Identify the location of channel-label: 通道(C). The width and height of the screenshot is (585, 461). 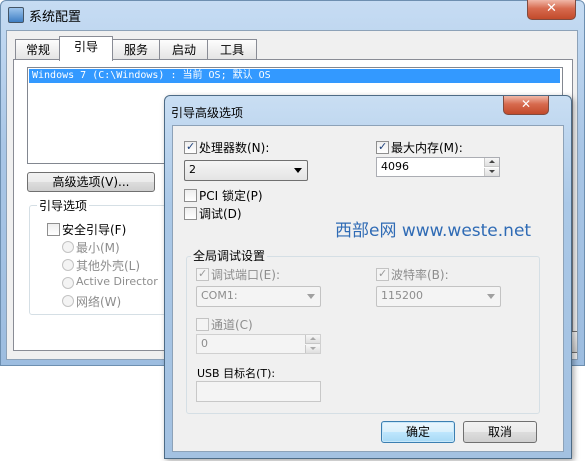
(232, 325).